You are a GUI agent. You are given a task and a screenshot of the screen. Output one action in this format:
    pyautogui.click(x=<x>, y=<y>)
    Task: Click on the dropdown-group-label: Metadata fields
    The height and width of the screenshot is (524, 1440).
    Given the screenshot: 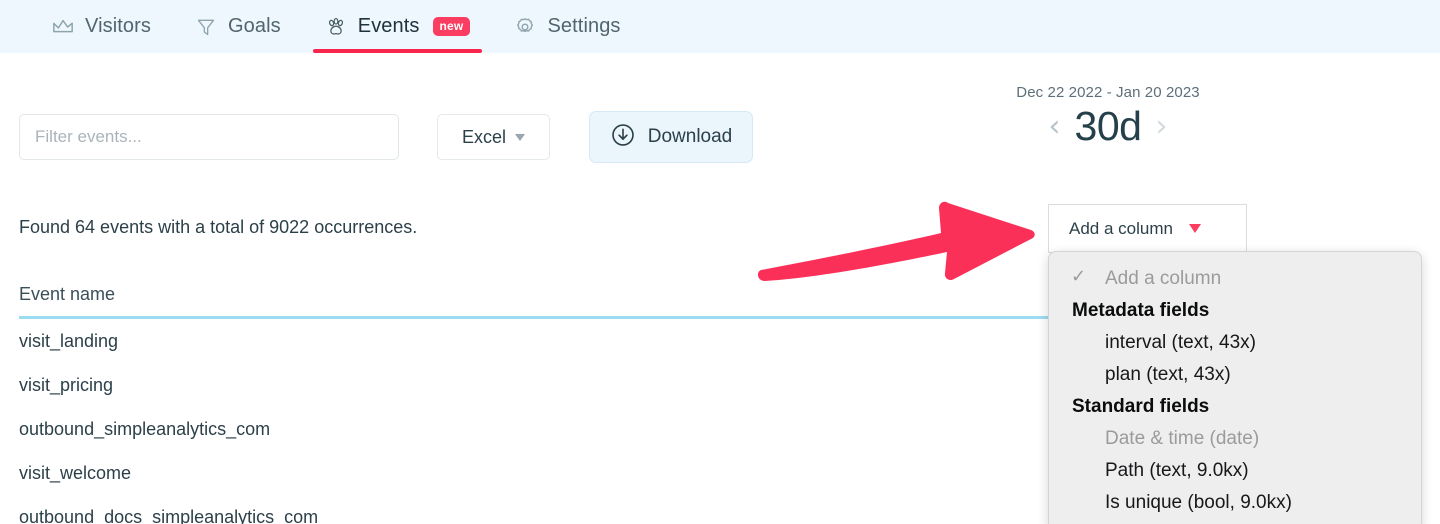 What is the action you would take?
    pyautogui.click(x=1141, y=310)
    